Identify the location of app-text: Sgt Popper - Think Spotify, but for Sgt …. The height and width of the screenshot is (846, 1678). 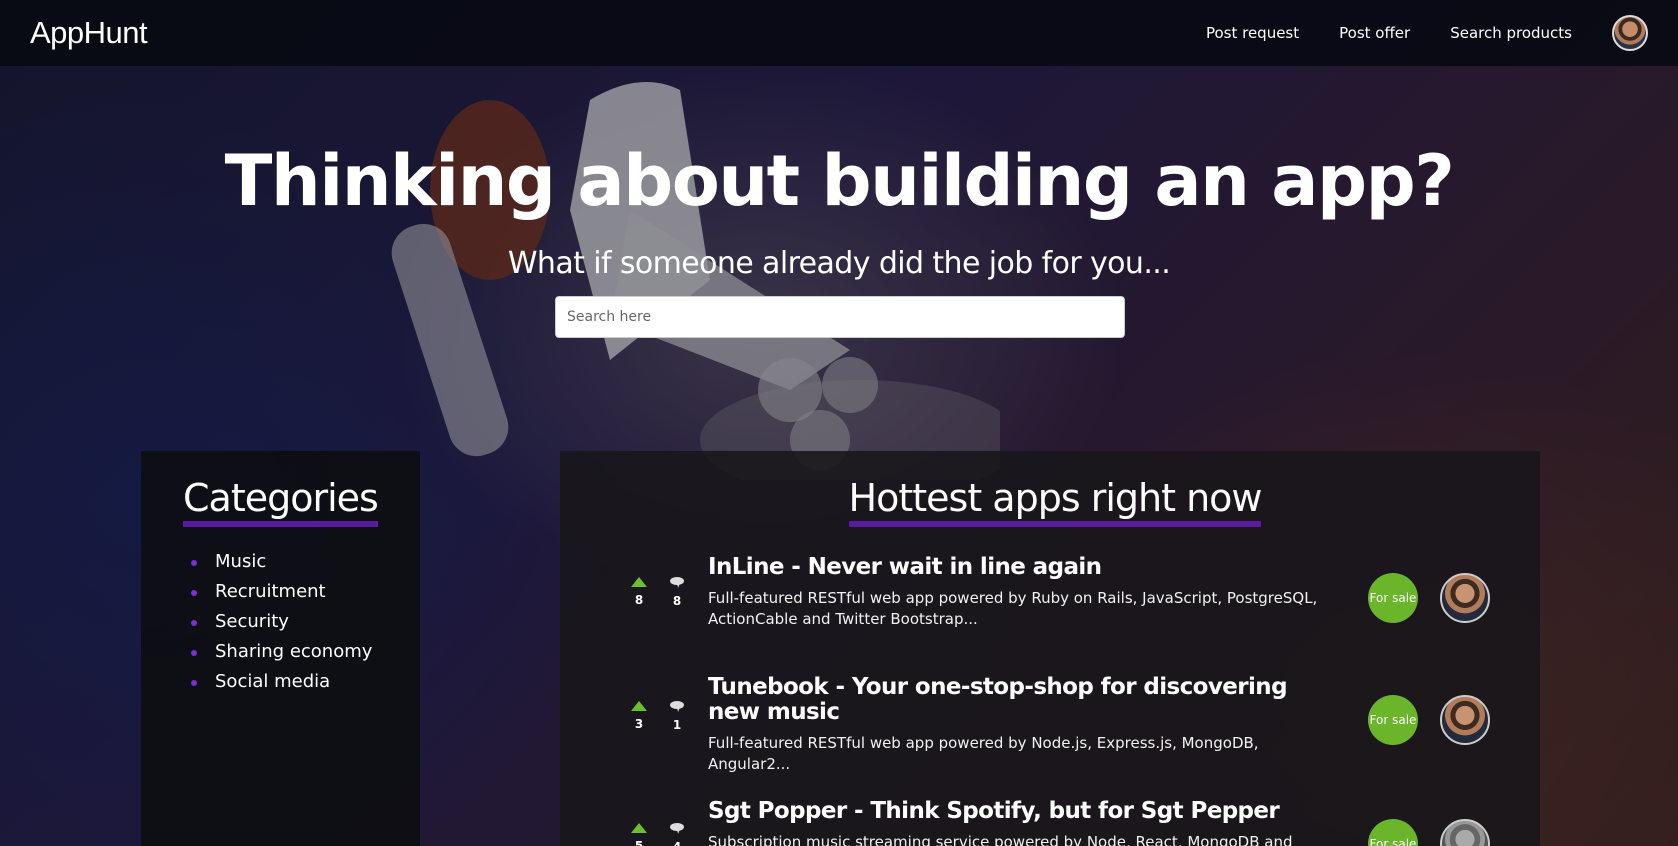
(1018, 822).